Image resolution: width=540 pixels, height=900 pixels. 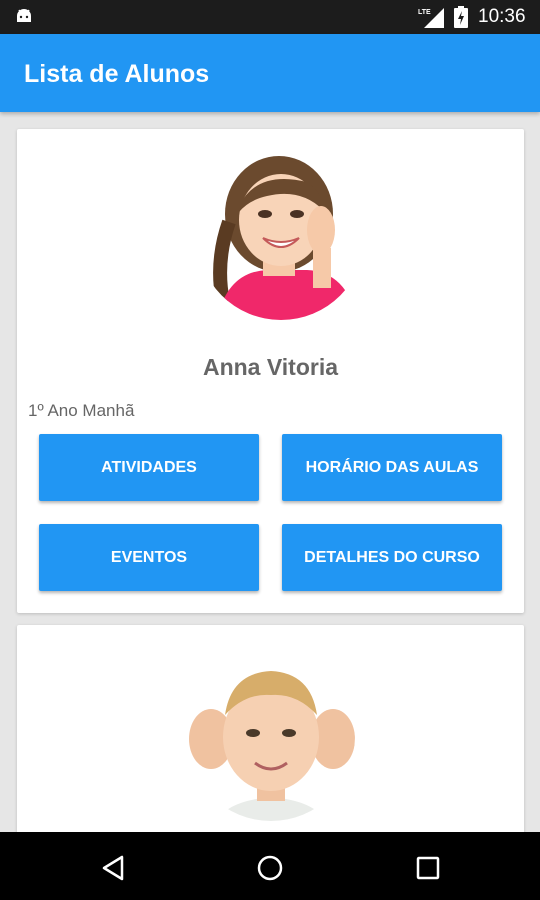 I want to click on app-bar: Lista de Alunos, so click(x=270, y=73).